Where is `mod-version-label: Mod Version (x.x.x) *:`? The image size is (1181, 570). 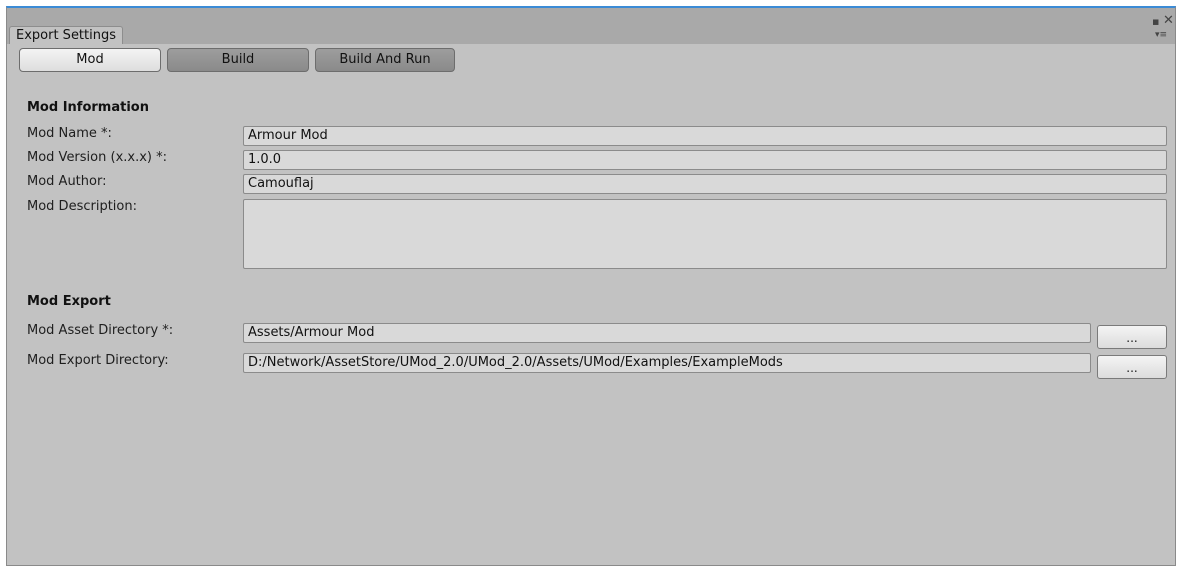
mod-version-label: Mod Version (x.x.x) *: is located at coordinates (97, 157).